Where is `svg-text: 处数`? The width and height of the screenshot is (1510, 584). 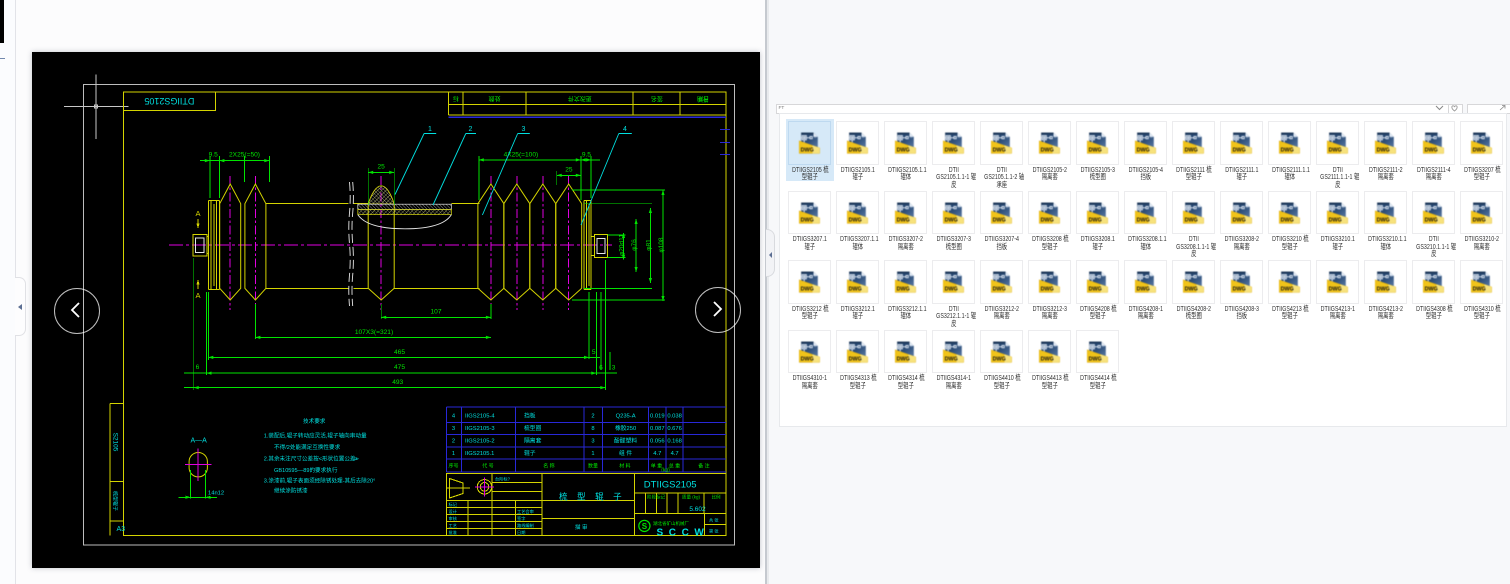 svg-text: 处数 is located at coordinates (494, 99).